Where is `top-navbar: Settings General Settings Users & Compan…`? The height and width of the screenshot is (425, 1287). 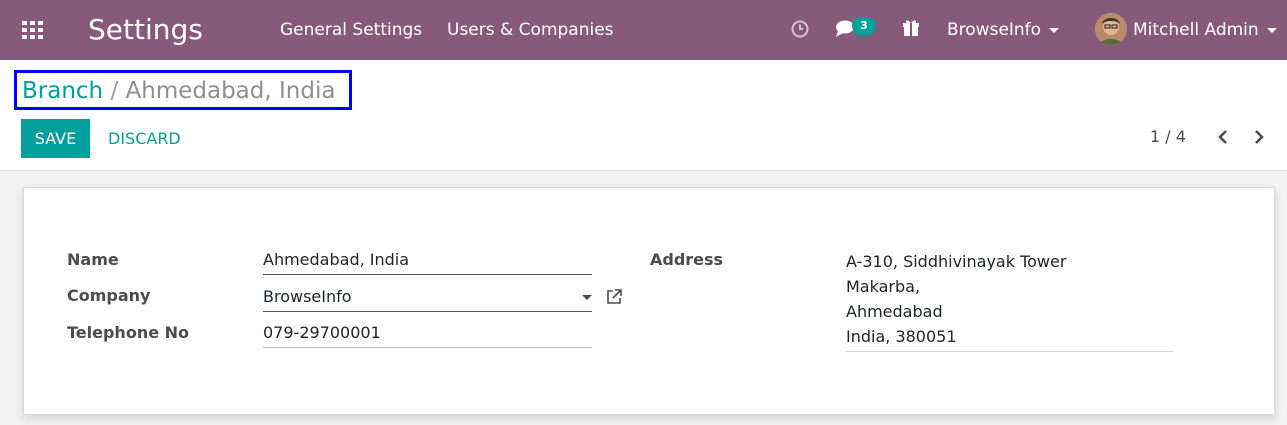 top-navbar: Settings General Settings Users & Compan… is located at coordinates (643, 30).